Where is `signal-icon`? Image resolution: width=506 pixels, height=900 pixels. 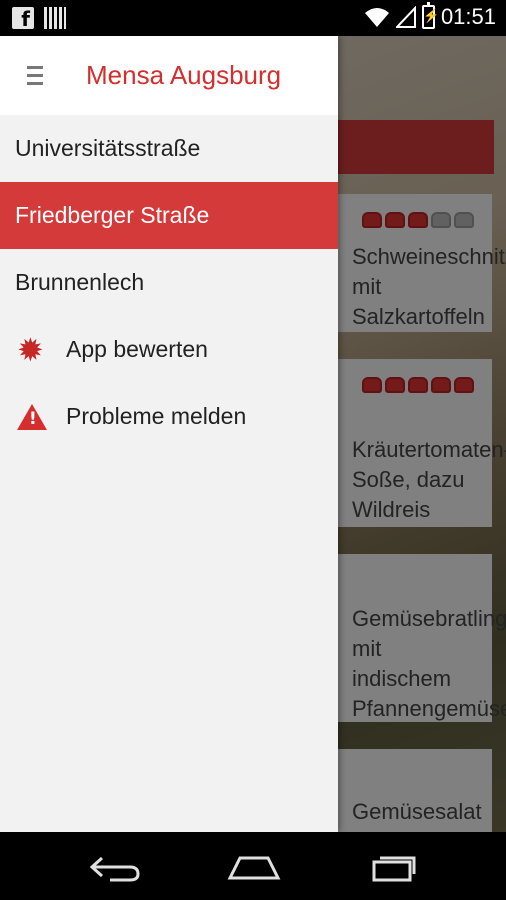
signal-icon is located at coordinates (405, 17).